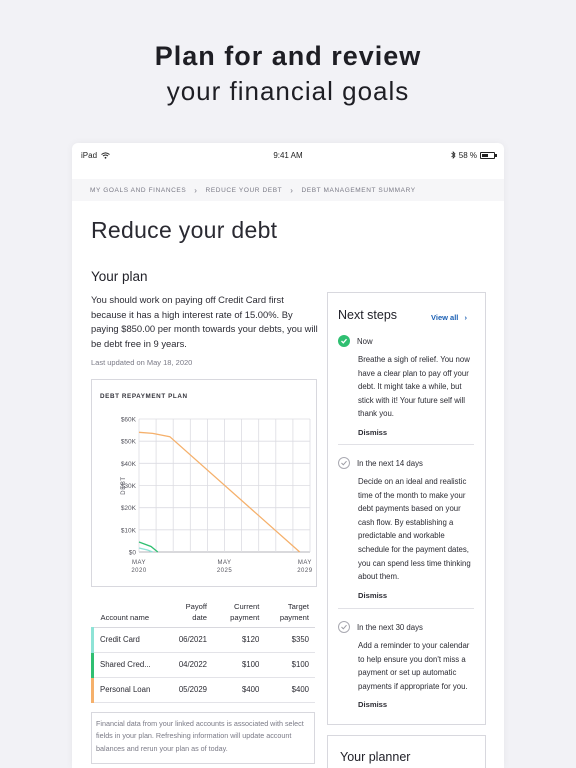 This screenshot has width=576, height=768. What do you see at coordinates (133, 553) in the screenshot?
I see `y-tick-label: $0` at bounding box center [133, 553].